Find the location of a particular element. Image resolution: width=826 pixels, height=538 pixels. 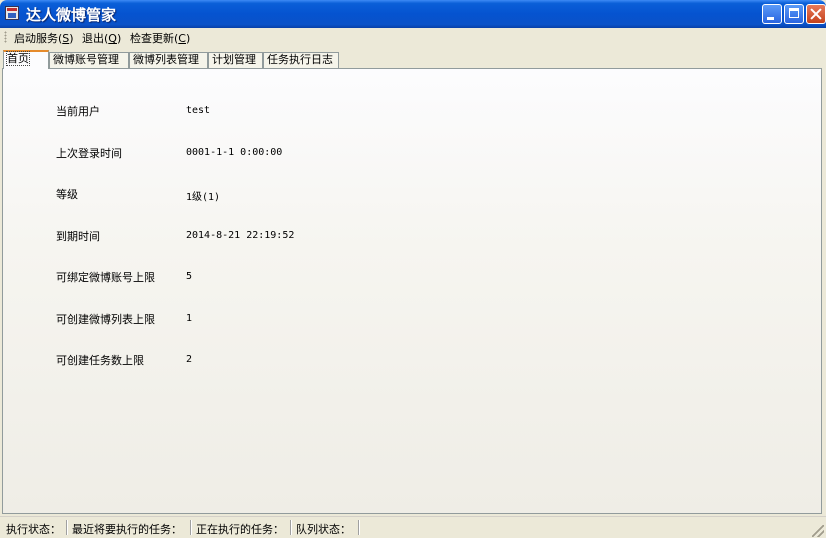

window-title: 达人微博管家 is located at coordinates (71, 15).